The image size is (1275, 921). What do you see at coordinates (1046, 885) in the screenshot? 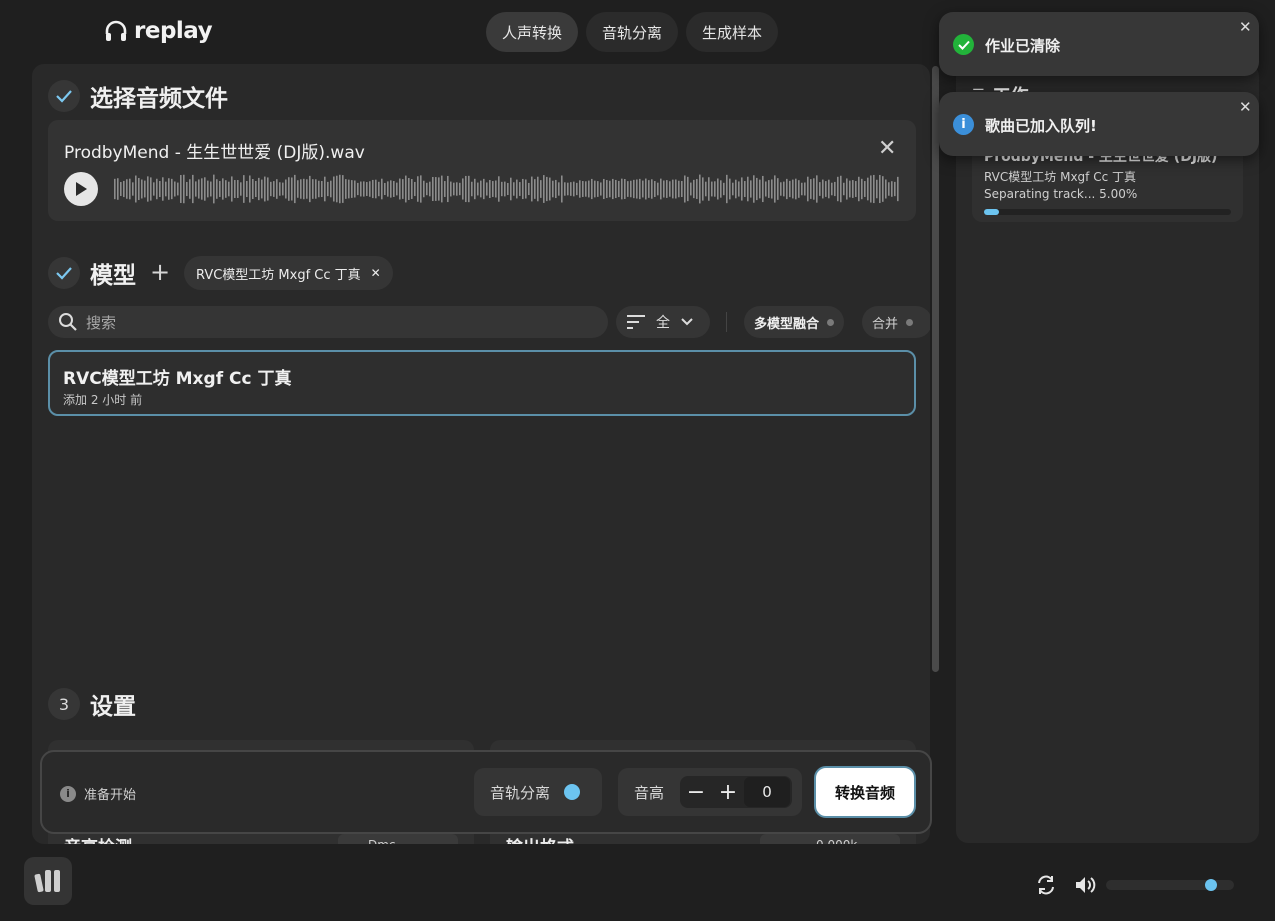
I see `repeat-icon` at bounding box center [1046, 885].